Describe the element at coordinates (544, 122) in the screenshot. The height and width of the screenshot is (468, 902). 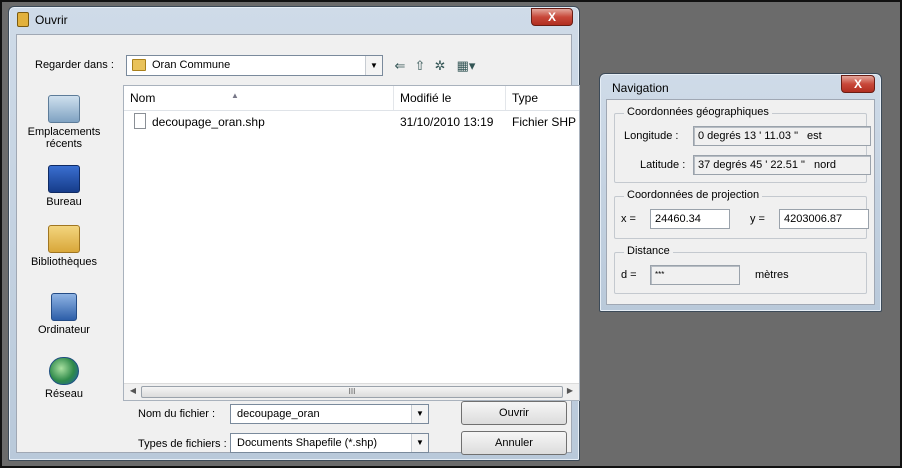
I see `file-type: Fichier SHP` at that location.